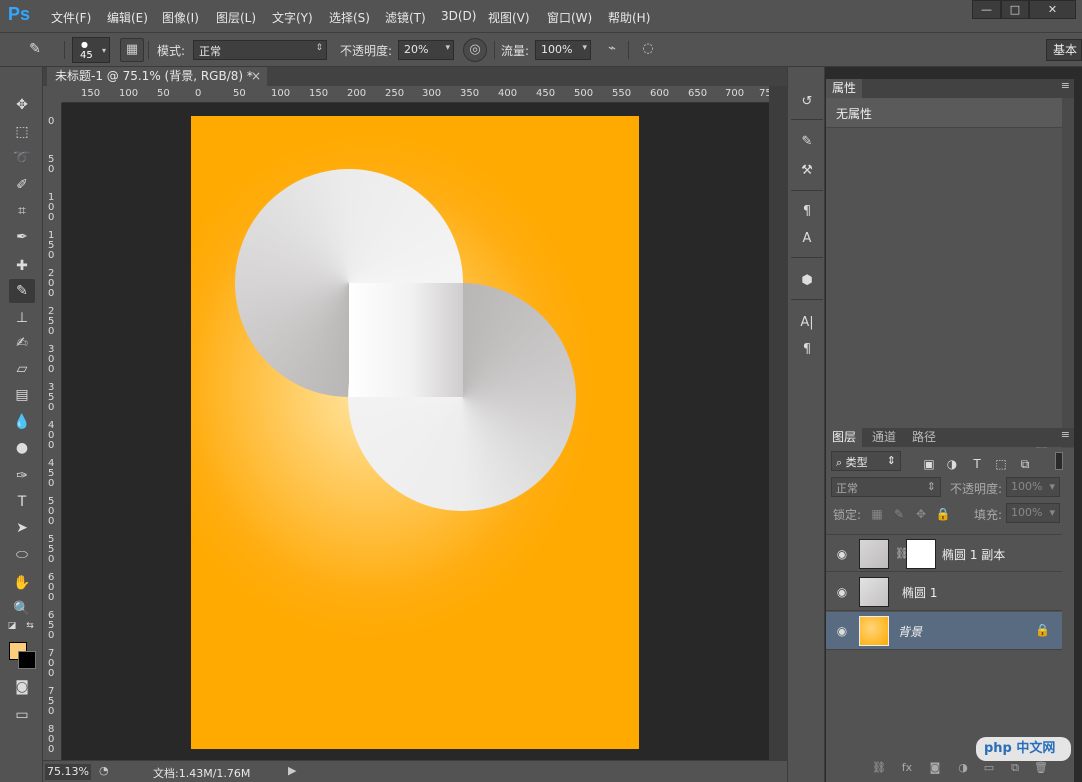  I want to click on eraser-tool-icon: ▱, so click(22, 369).